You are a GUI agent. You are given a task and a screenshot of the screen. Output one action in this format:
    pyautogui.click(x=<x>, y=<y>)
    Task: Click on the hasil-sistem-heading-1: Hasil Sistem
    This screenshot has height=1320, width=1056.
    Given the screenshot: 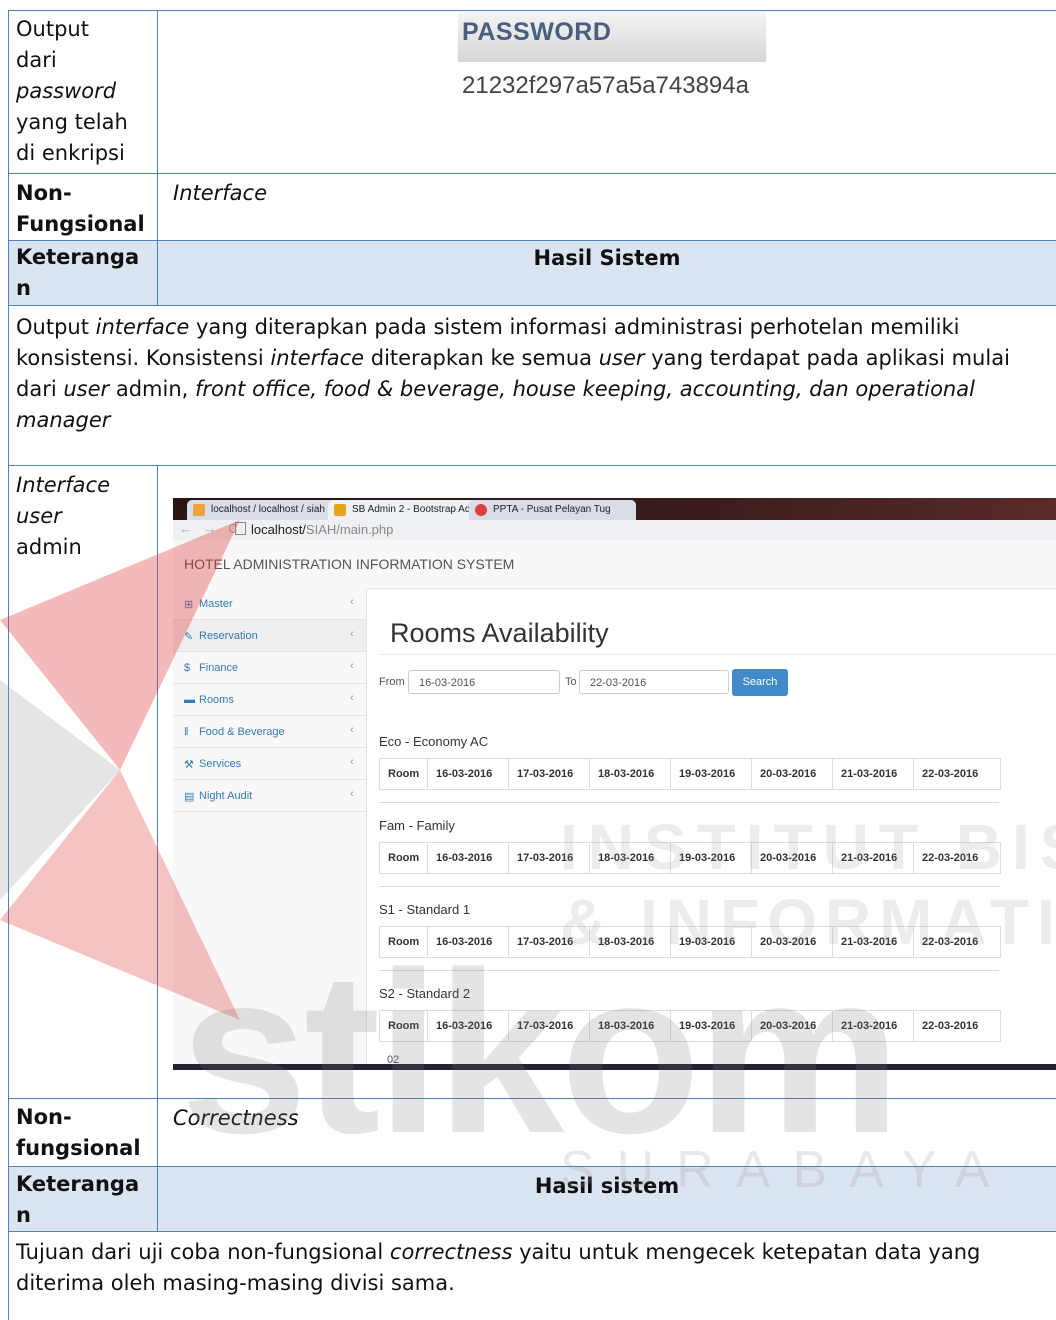 What is the action you would take?
    pyautogui.click(x=607, y=258)
    